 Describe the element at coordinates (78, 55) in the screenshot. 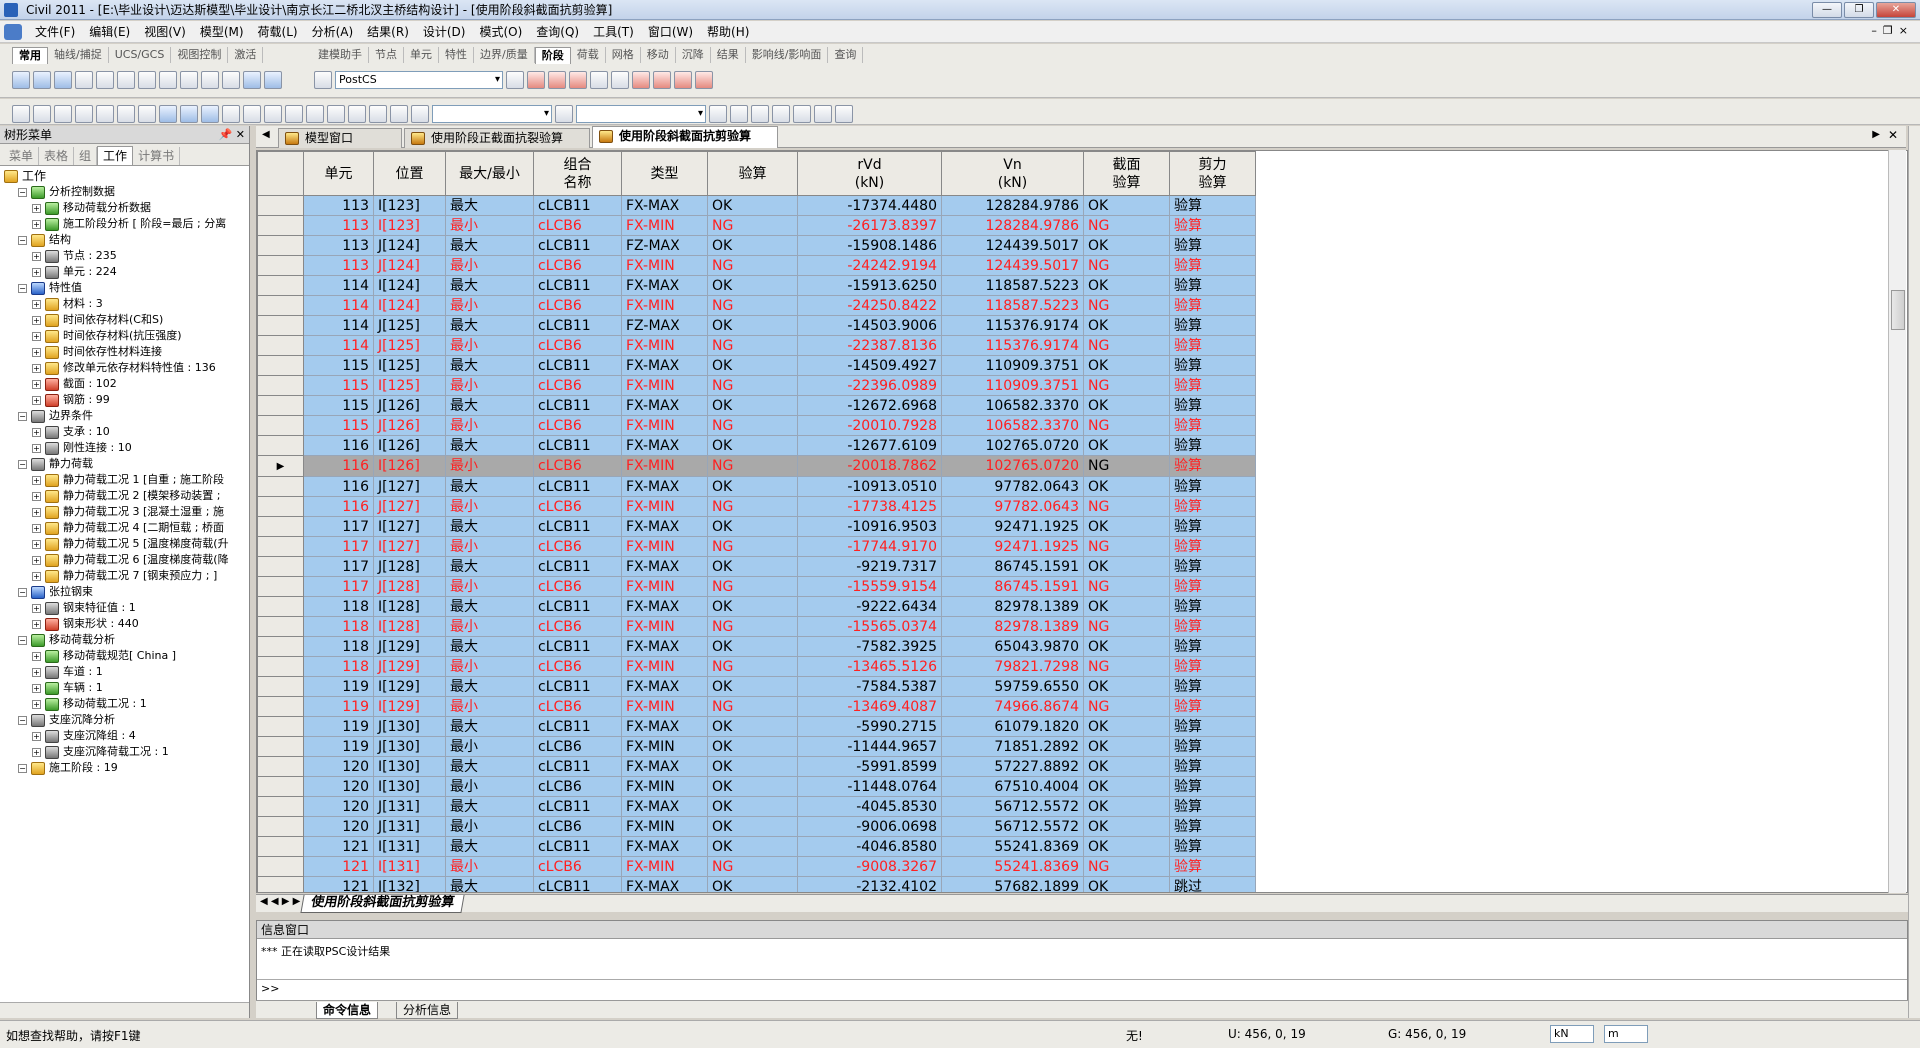

I see `ribbon-tab-axis: 轴线/捕捉` at that location.